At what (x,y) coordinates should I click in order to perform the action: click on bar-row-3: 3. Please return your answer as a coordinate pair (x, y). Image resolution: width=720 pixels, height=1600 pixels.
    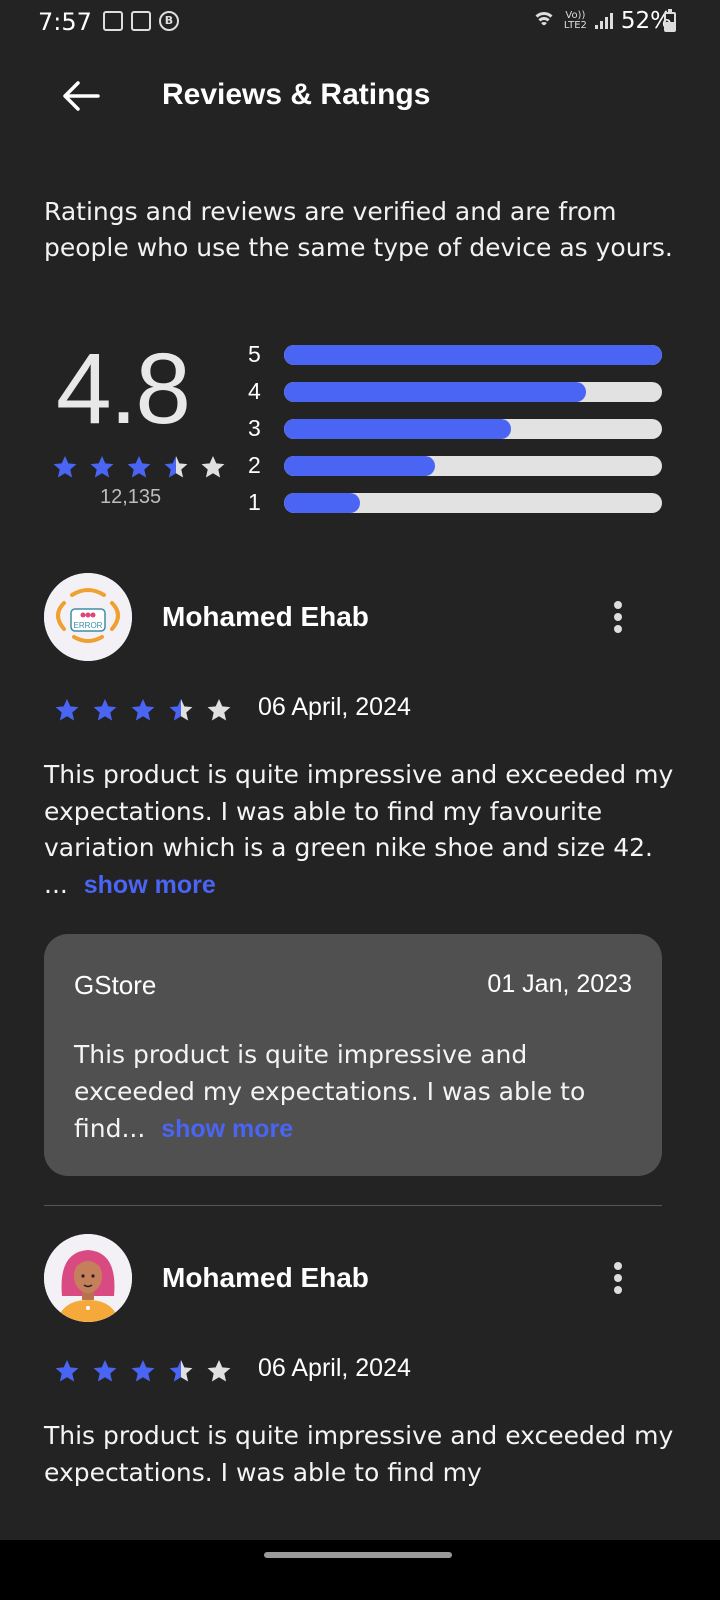
    Looking at the image, I should click on (455, 428).